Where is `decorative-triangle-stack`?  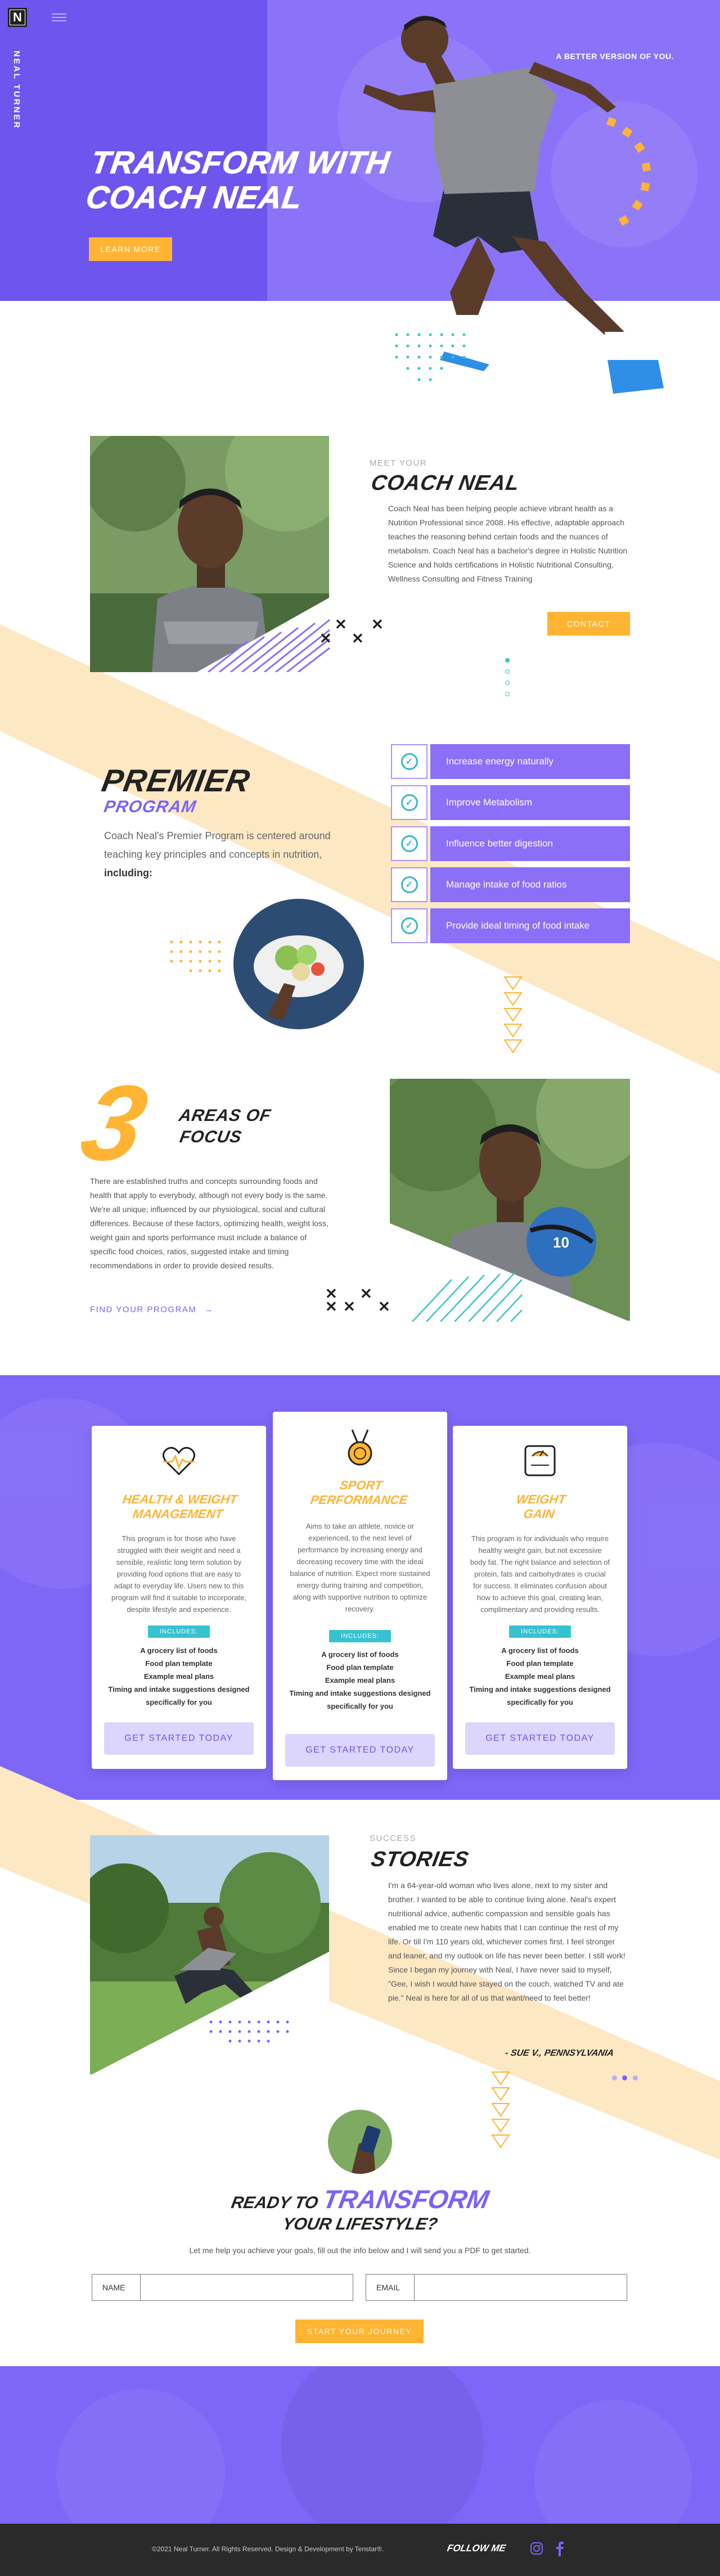
decorative-triangle-stack is located at coordinates (513, 1014).